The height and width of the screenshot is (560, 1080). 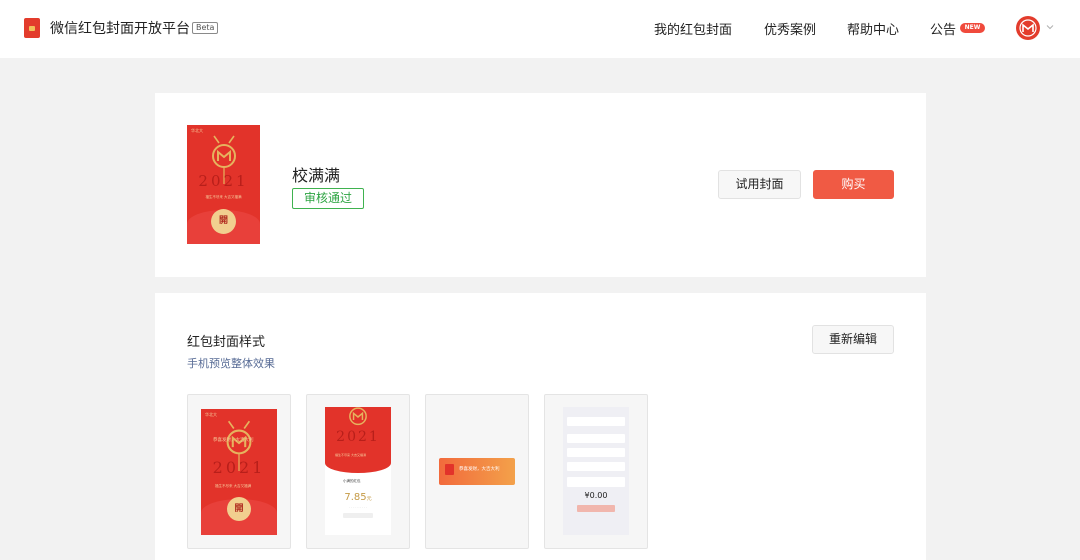 I want to click on preview-cover-image: 华北大 恭喜发财，大吉大利 2021 福生不尽来 大吉又福满 開, so click(x=239, y=472).